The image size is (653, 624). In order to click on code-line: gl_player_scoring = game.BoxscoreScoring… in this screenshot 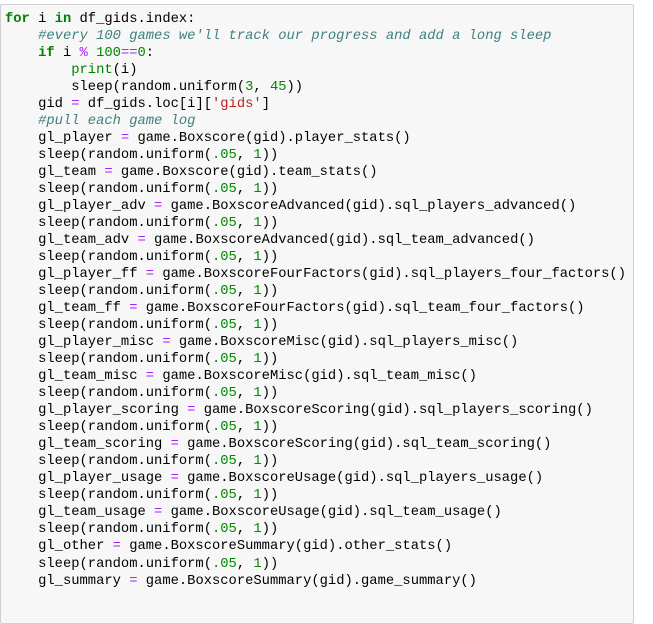, I will do `click(315, 410)`.